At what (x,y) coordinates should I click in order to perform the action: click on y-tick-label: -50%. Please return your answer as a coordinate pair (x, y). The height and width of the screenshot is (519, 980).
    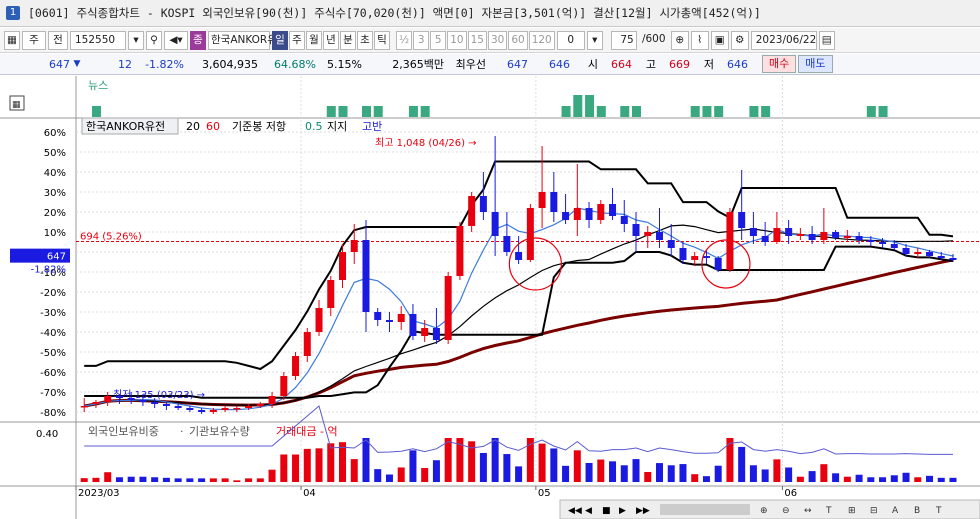
    Looking at the image, I should click on (53, 353).